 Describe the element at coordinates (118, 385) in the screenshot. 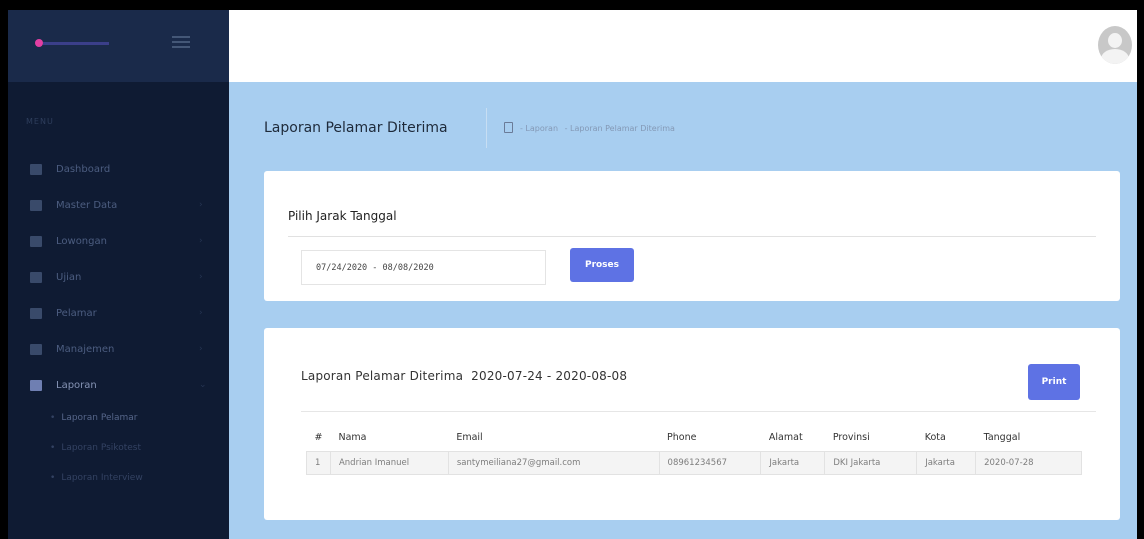

I see `sidebar-item-laporan: Laporan ⌄` at that location.